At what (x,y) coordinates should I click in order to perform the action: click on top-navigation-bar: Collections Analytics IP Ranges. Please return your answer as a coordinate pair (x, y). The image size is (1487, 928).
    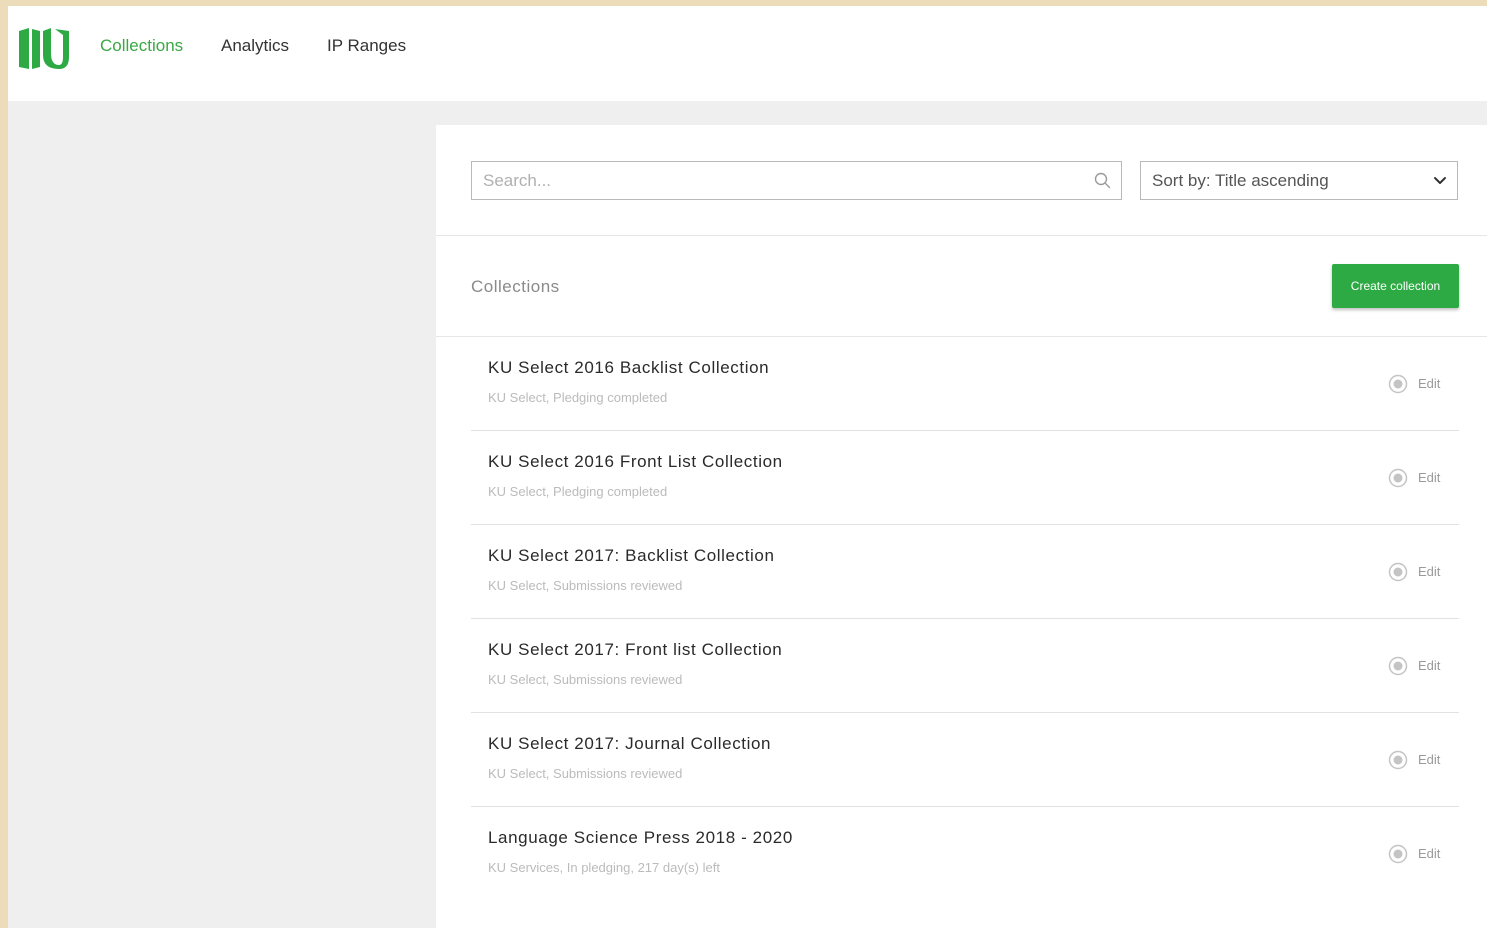
    Looking at the image, I should click on (747, 53).